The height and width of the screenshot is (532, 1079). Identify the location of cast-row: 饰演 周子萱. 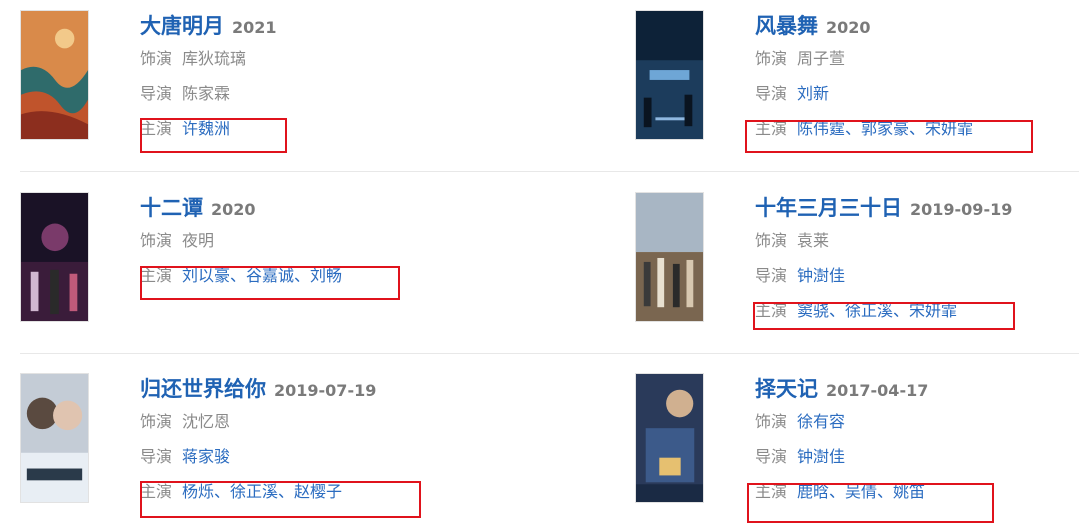
(864, 59).